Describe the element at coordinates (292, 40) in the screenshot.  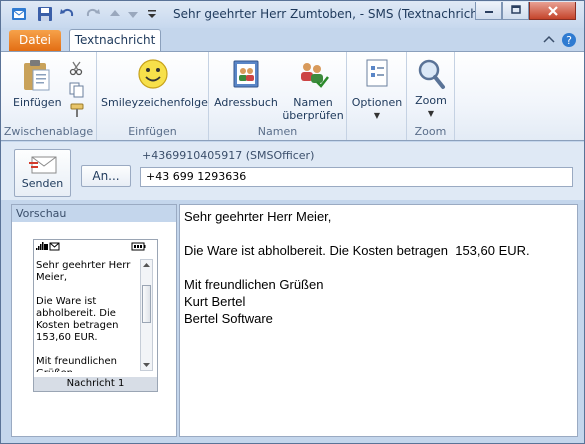
I see `ribbon-tab-row: Datei Textnachricht ?` at that location.